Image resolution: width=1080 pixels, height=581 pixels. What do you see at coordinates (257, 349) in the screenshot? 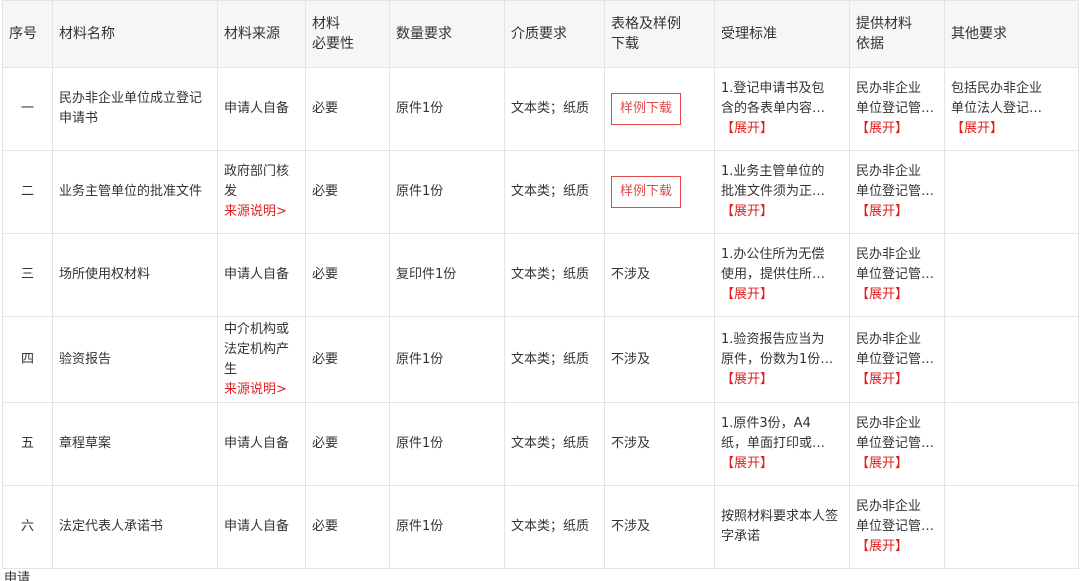
I see `material-source-text: 中介机构或法定机构产生` at bounding box center [257, 349].